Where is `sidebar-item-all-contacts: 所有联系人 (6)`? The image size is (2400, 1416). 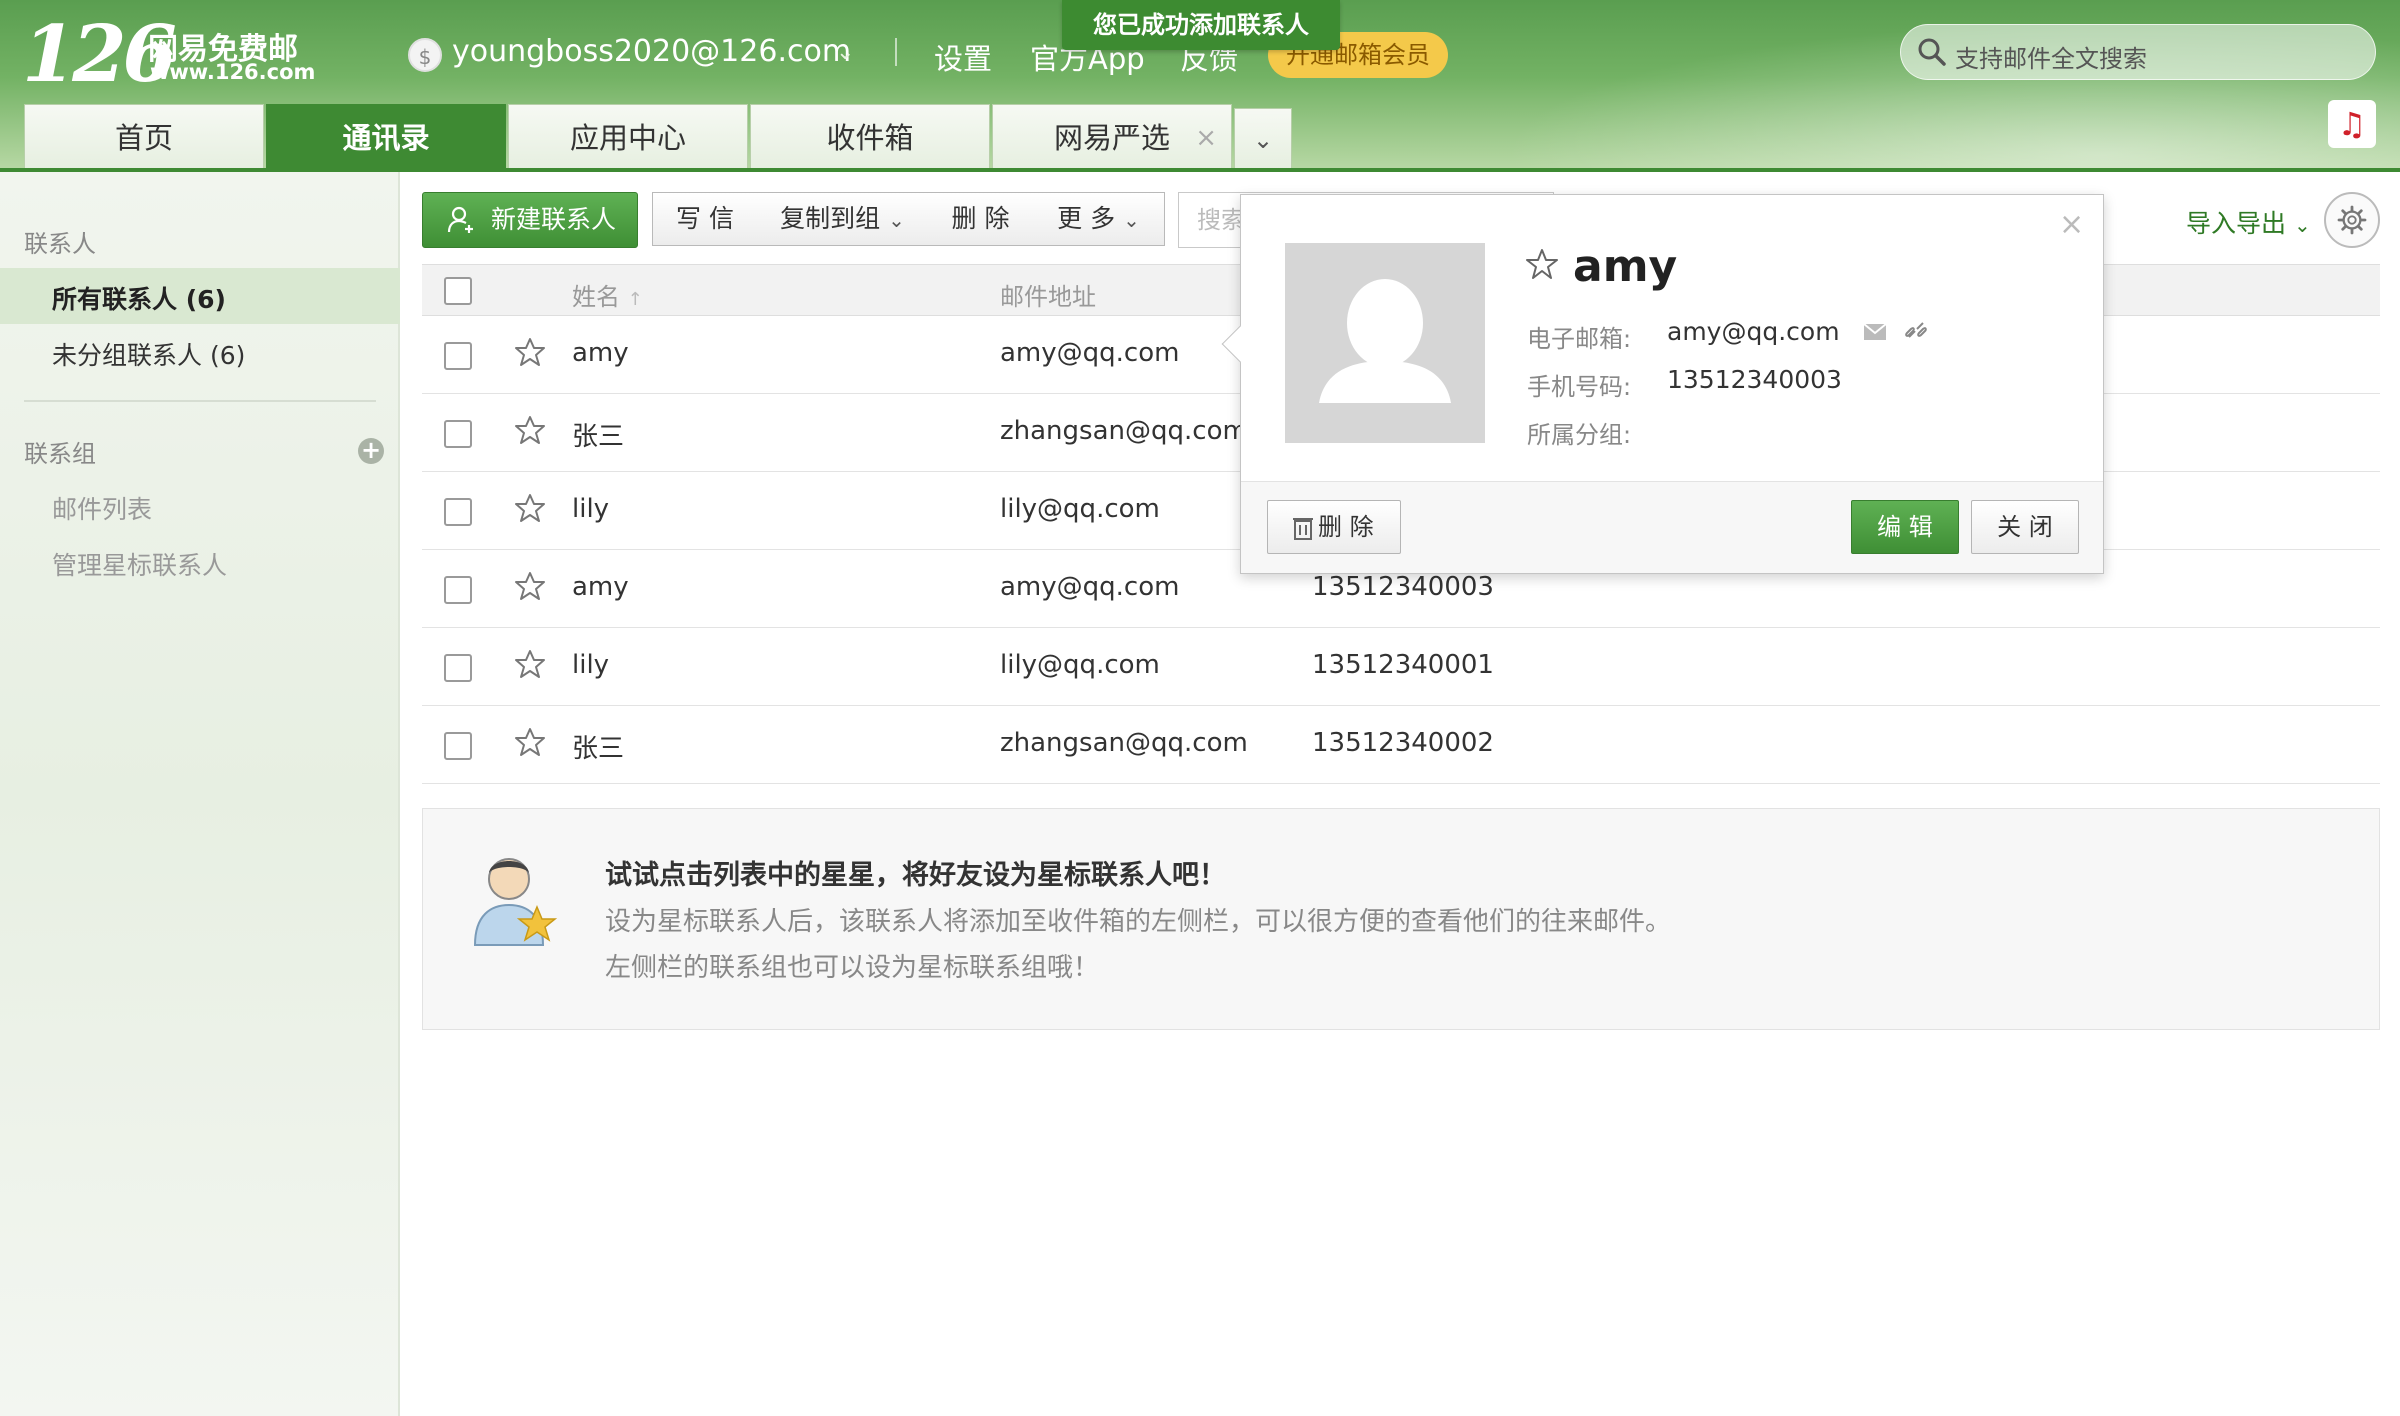
sidebar-item-all-contacts: 所有联系人 (6) is located at coordinates (200, 296).